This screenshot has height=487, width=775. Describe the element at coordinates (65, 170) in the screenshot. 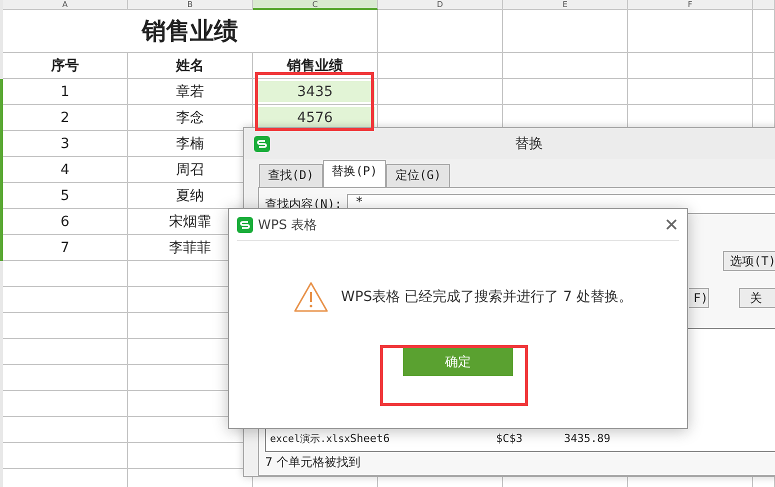

I see `table-cell: 4` at that location.